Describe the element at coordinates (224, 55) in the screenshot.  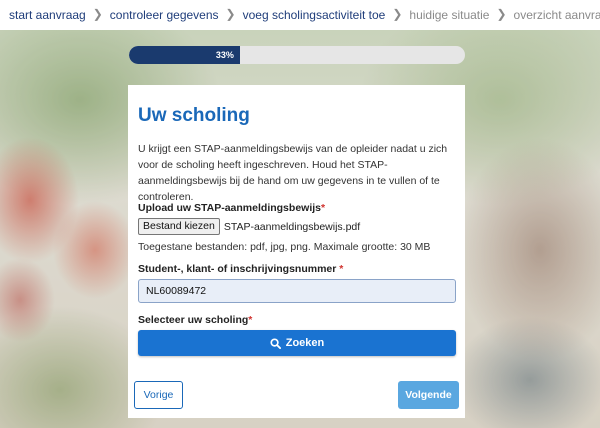
I see `progress-text: 33%` at that location.